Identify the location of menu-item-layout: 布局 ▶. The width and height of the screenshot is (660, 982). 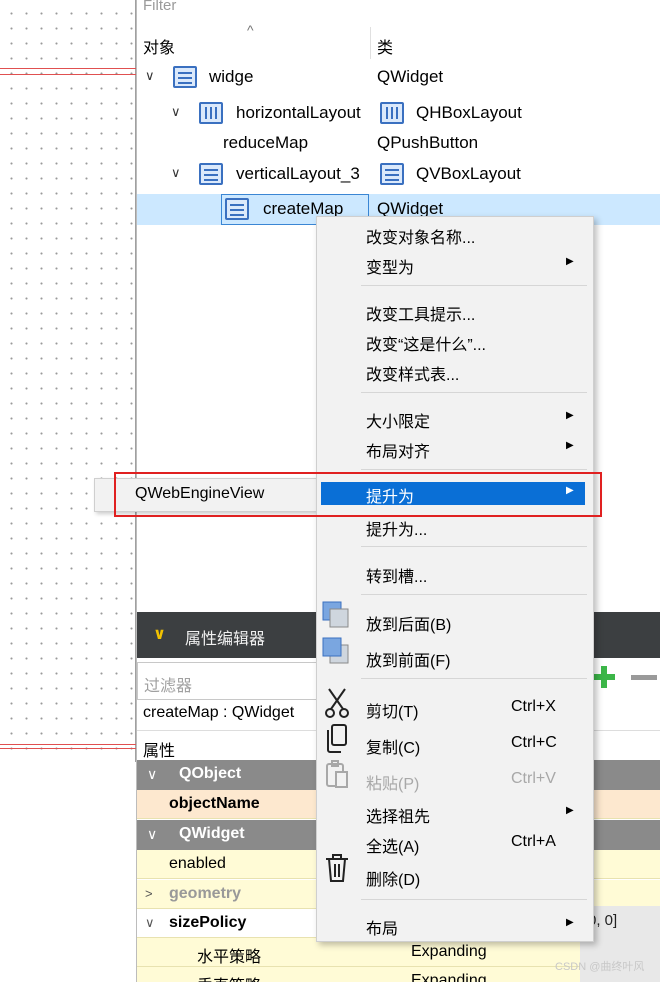
(455, 925).